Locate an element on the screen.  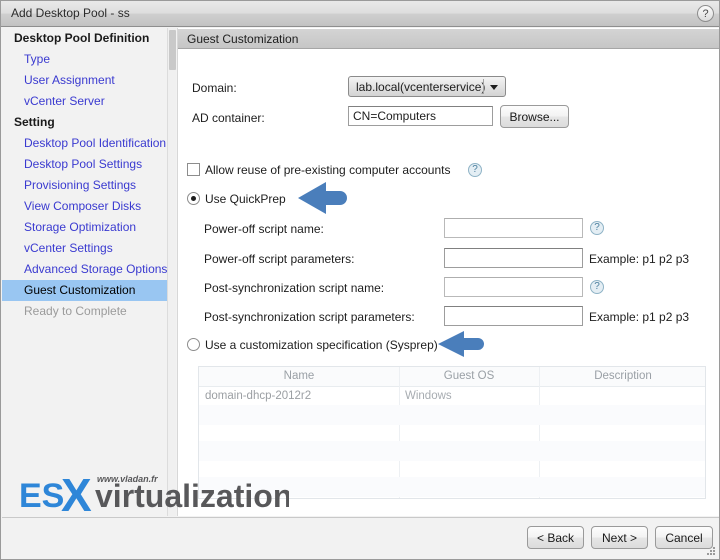
domain-label: Domain: is located at coordinates (214, 88).